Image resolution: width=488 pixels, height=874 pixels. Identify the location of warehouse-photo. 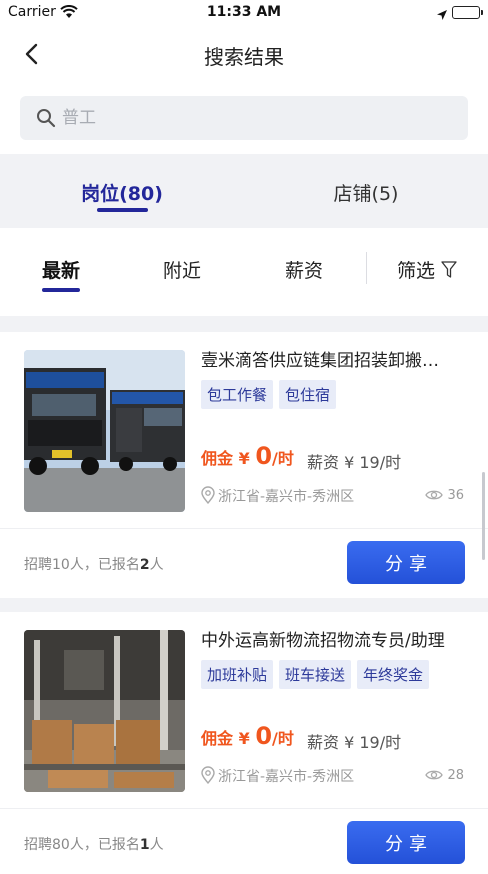
(104, 711).